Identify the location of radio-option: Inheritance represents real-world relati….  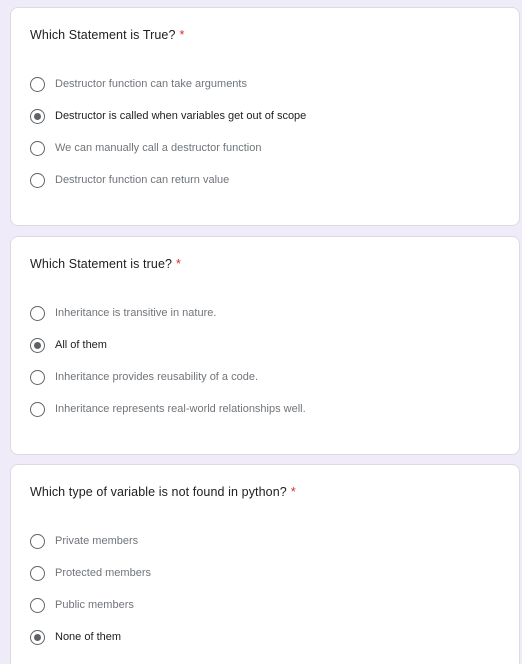
(168, 409).